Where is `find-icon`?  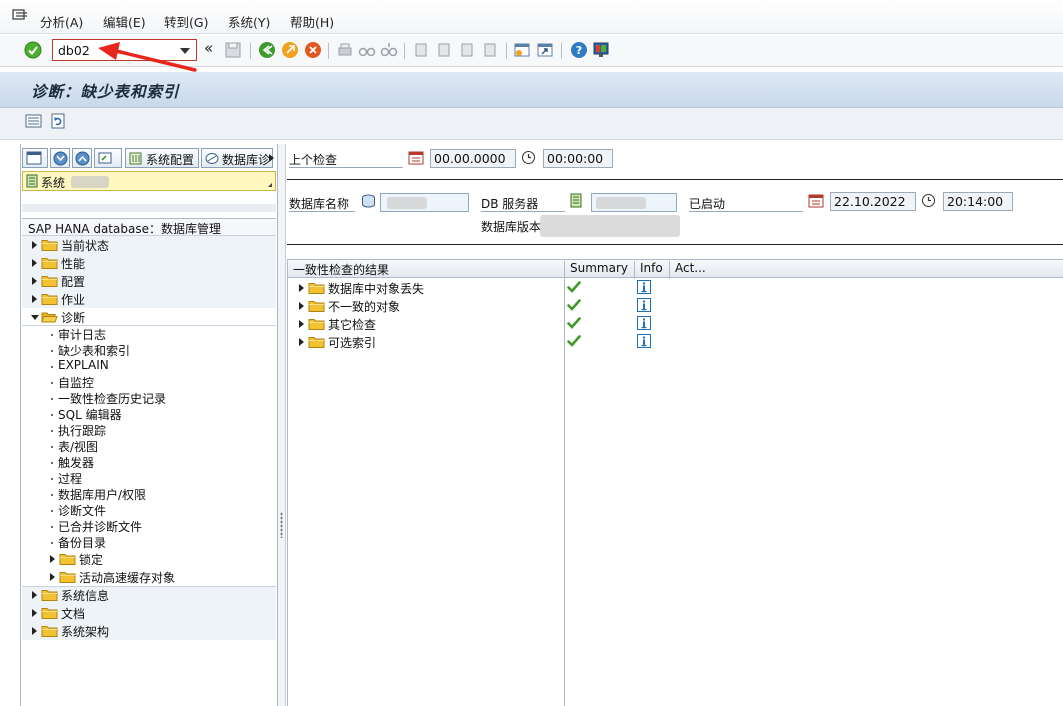
find-icon is located at coordinates (367, 50).